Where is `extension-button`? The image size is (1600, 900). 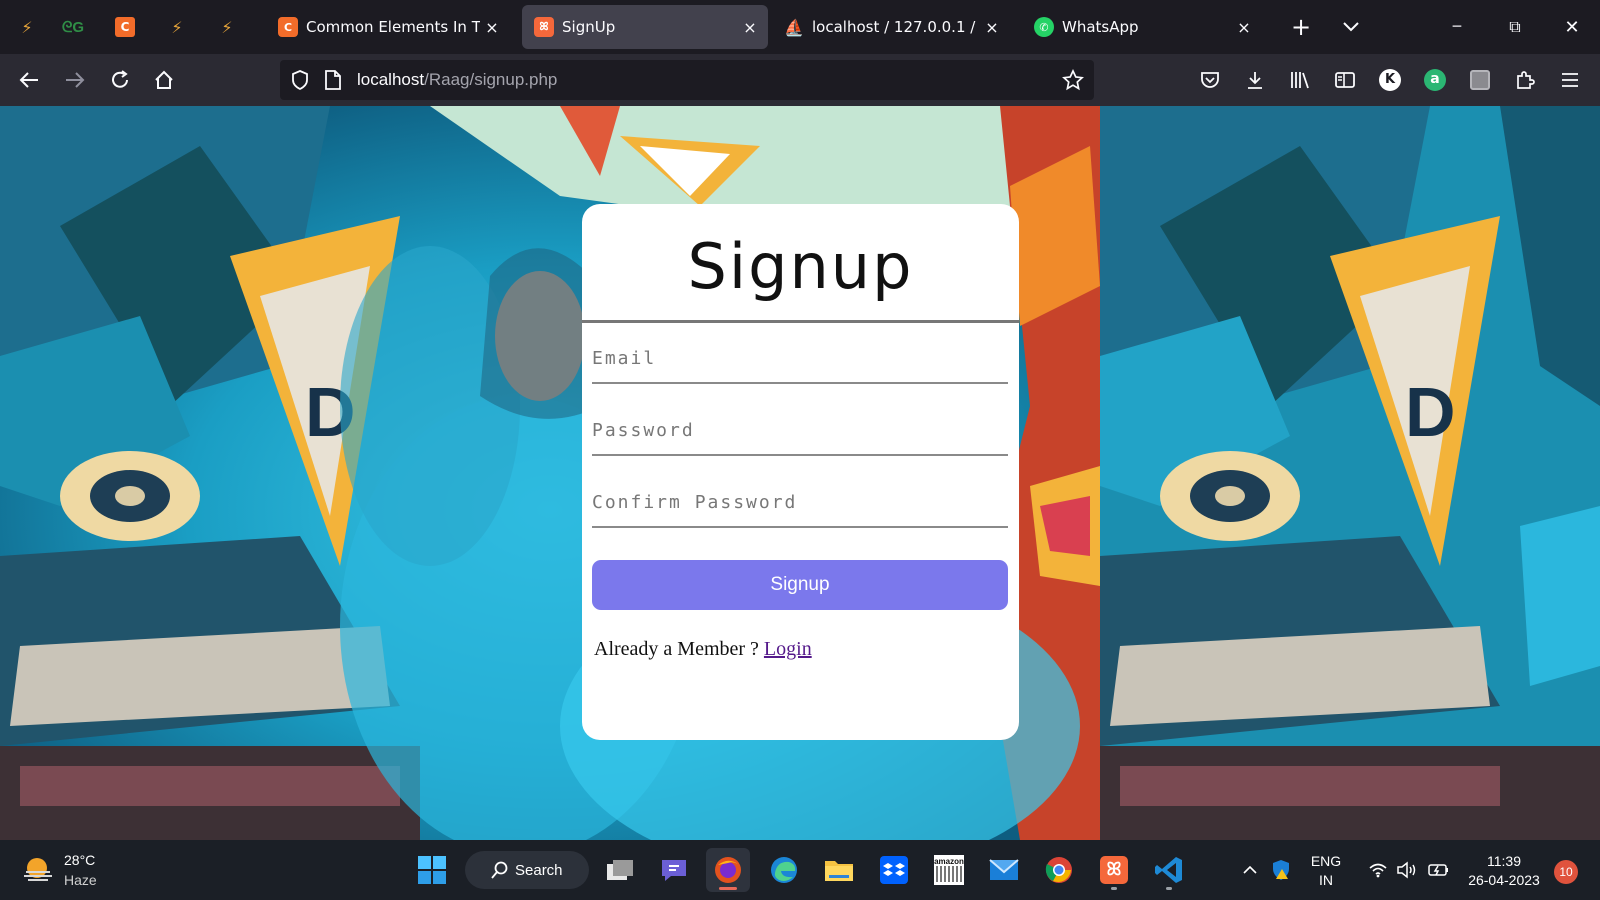
extension-button is located at coordinates (1480, 80).